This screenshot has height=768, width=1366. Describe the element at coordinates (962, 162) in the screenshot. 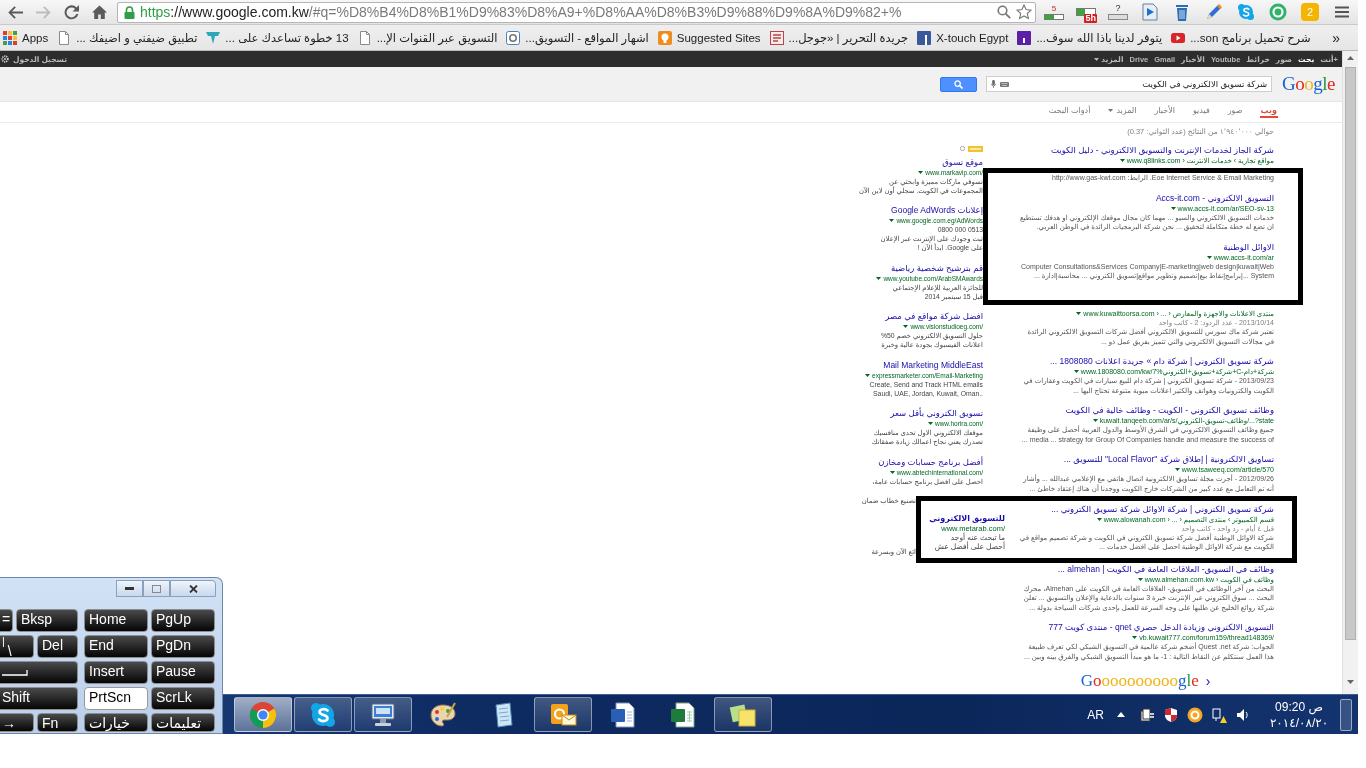

I see `ad-title-link: موقع تسوق` at that location.